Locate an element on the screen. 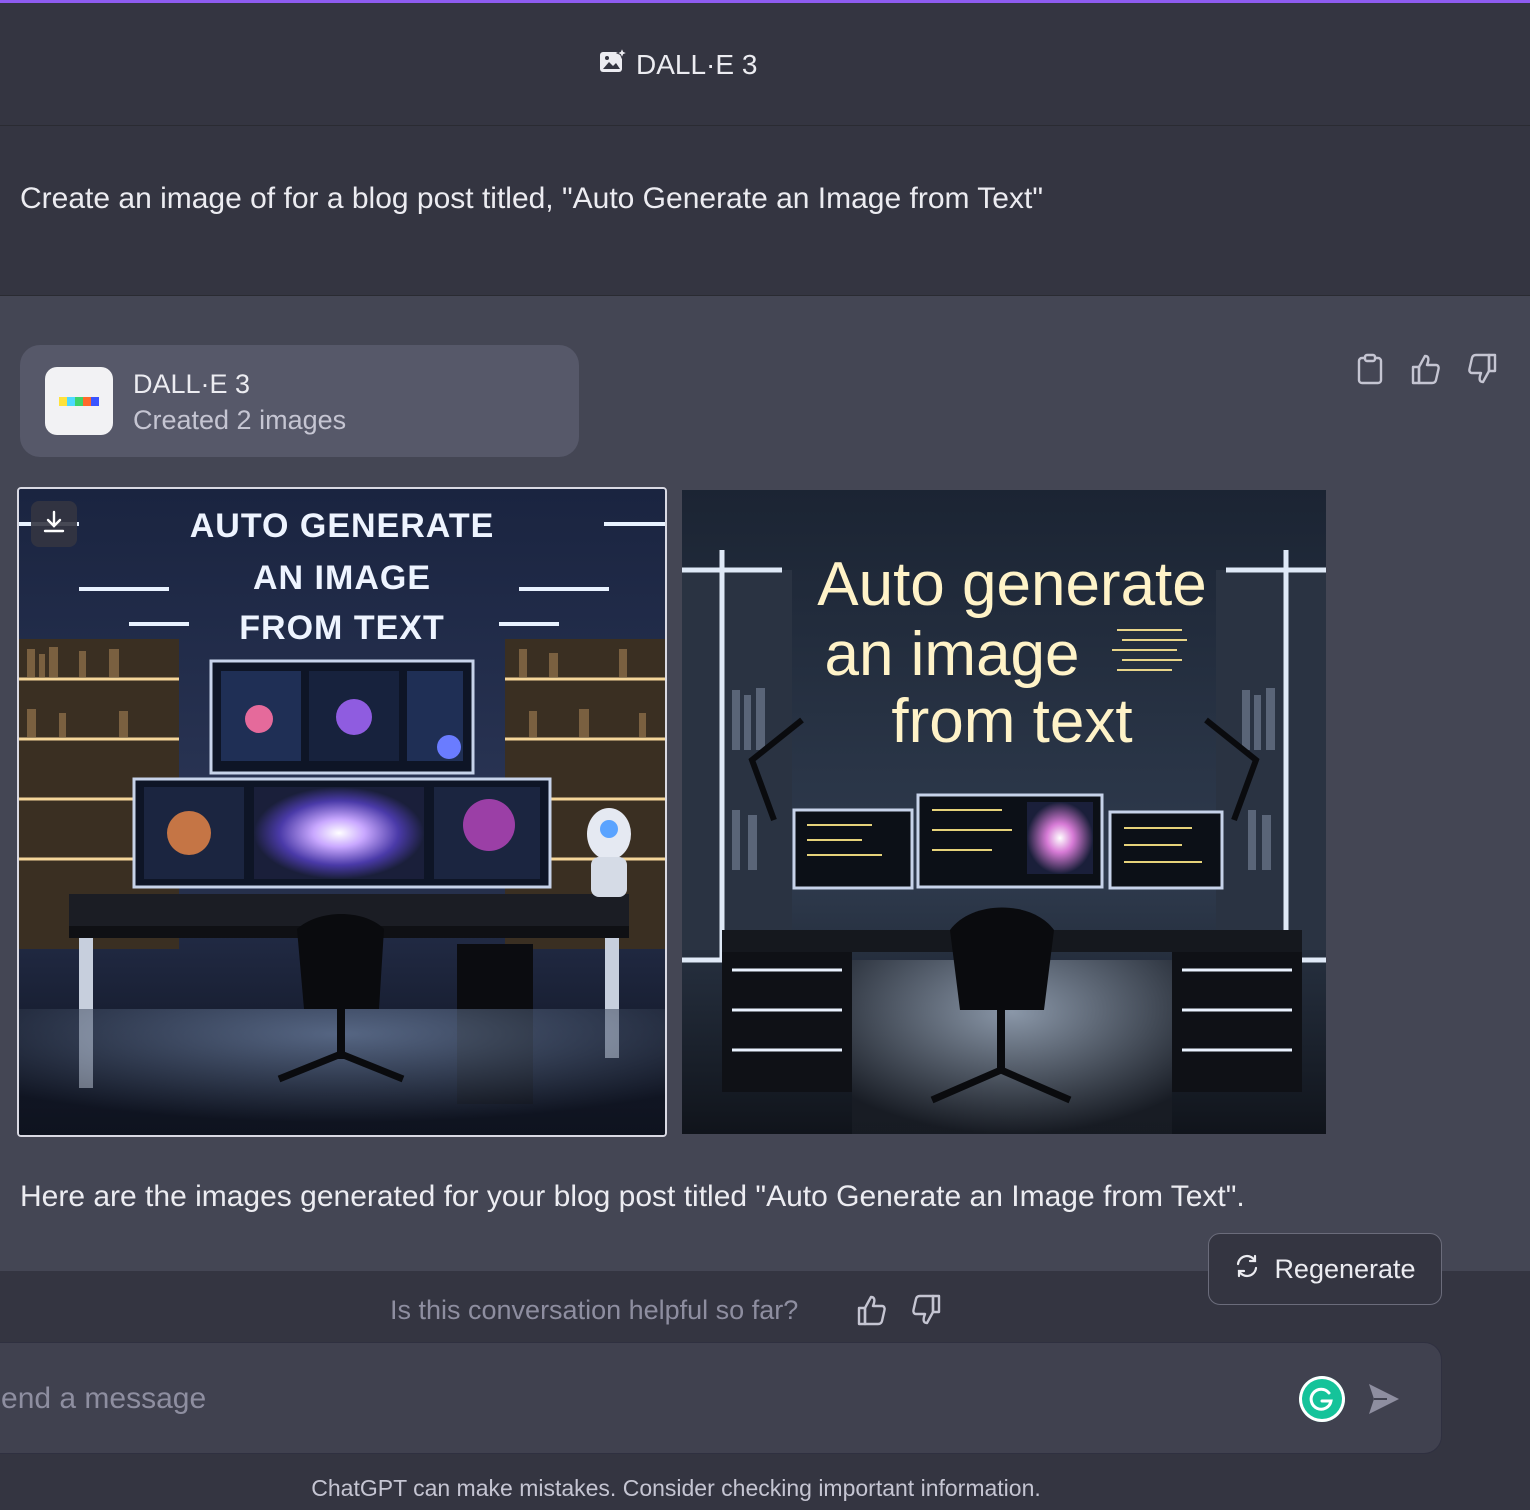  regenerate-button: Regenerate is located at coordinates (1325, 1269).